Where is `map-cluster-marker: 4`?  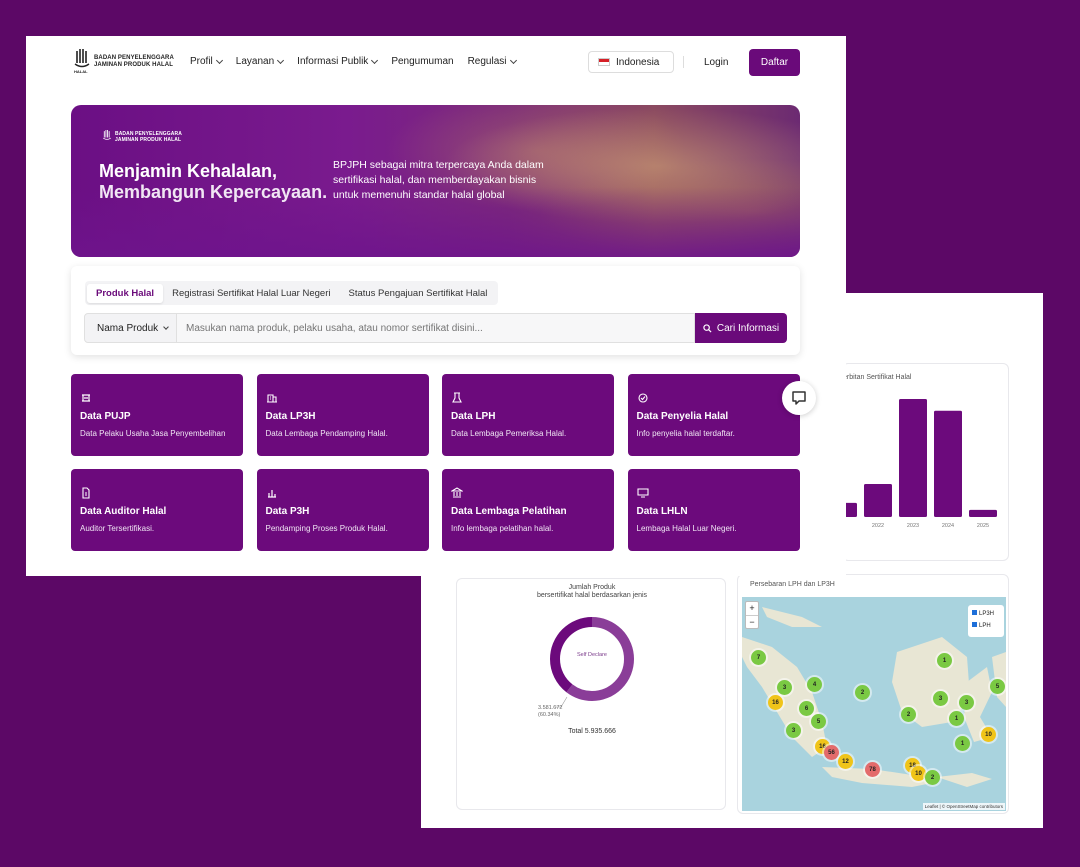
map-cluster-marker: 4 is located at coordinates (814, 684).